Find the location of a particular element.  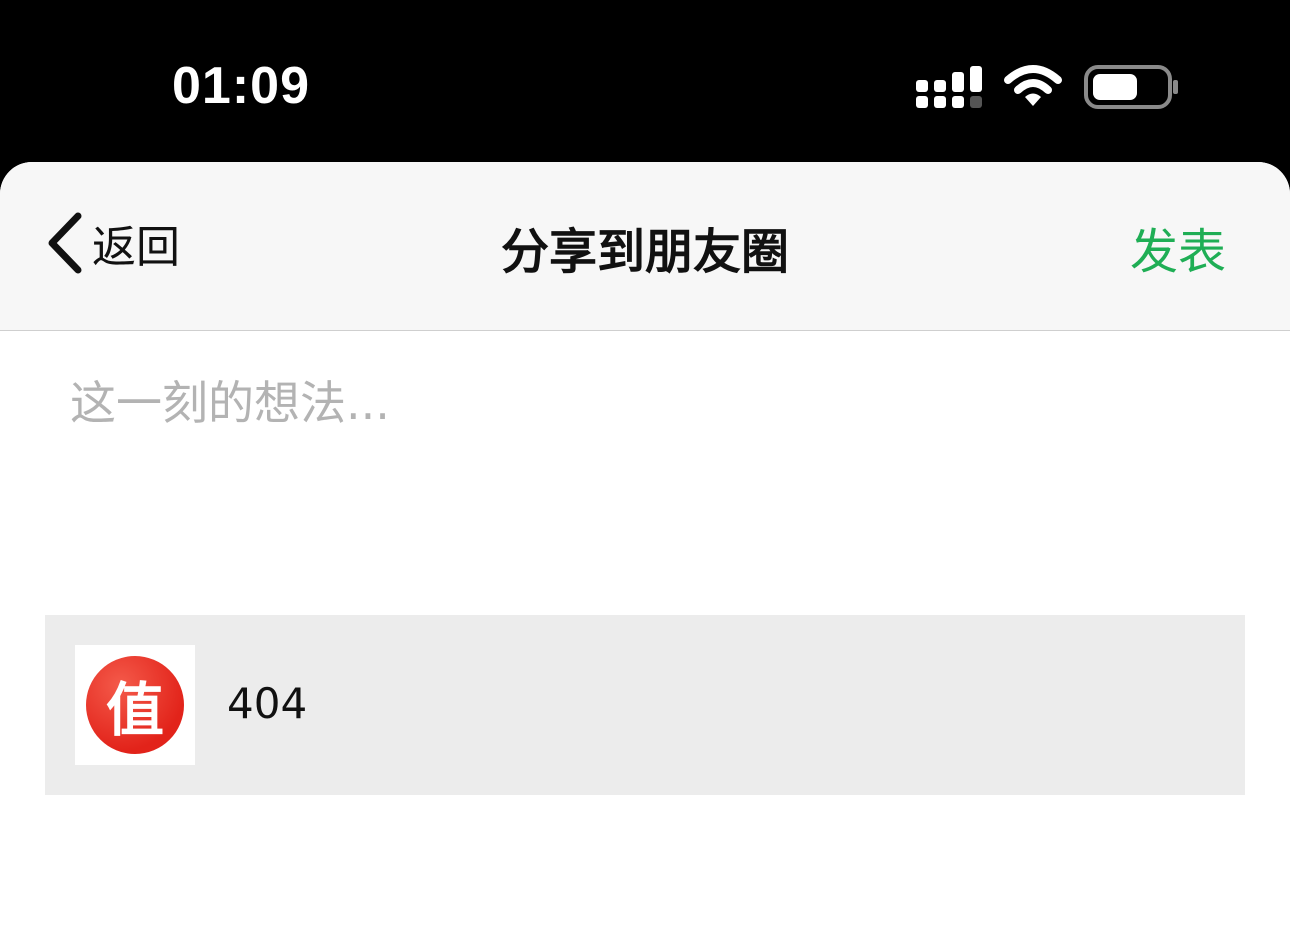

cellular-signal-icon is located at coordinates (949, 87).